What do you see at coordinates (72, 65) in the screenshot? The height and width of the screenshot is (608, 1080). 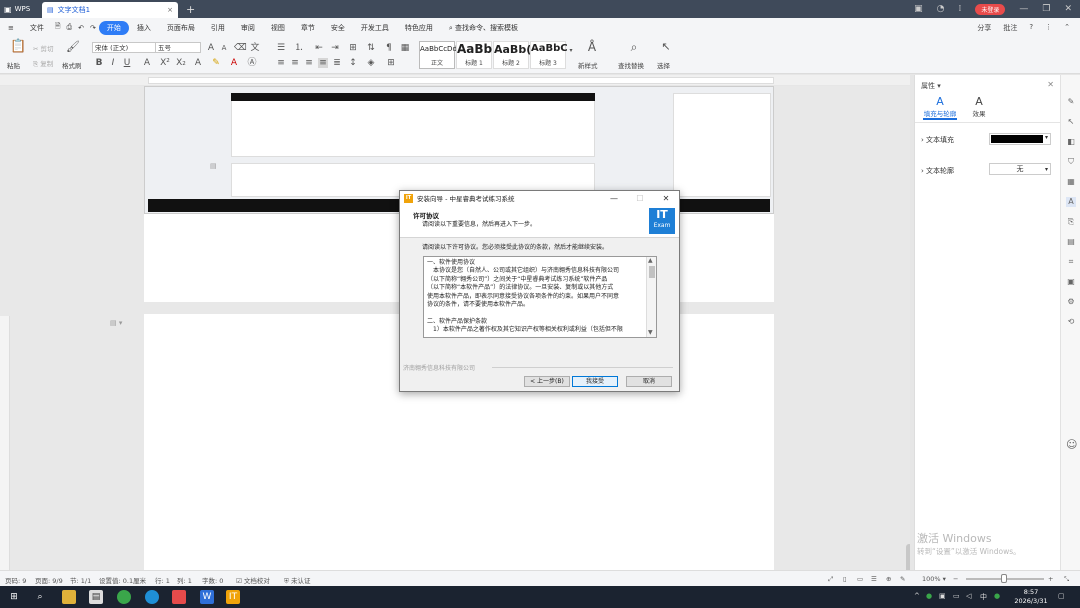 I see `format-painter-label: 格式刷` at bounding box center [72, 65].